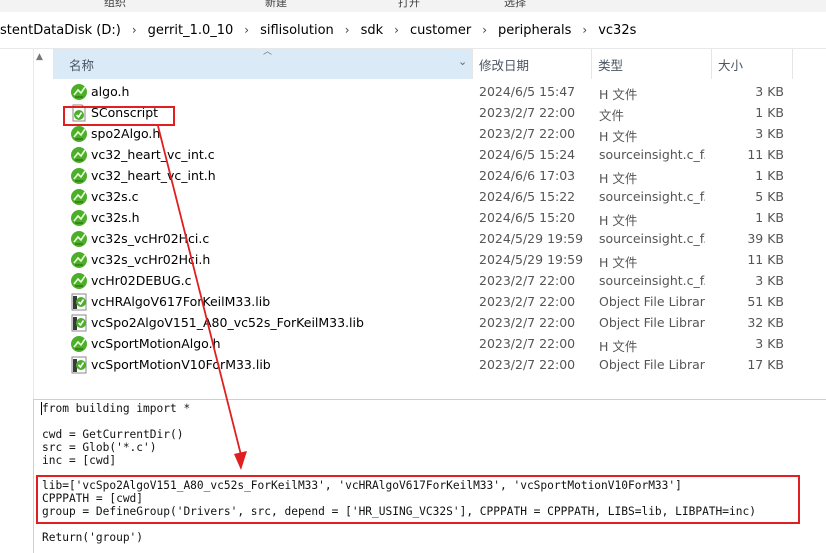  What do you see at coordinates (515, 5) in the screenshot?
I see `ribbon-group-select: 选择` at bounding box center [515, 5].